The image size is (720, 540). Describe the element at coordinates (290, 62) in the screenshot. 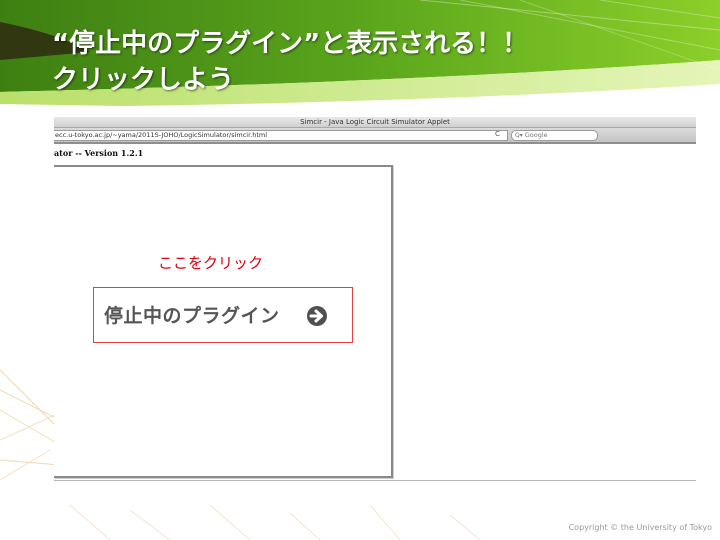

I see `slide-title: “停止中のプラグイン”と表示される！！ クリックしよう` at that location.